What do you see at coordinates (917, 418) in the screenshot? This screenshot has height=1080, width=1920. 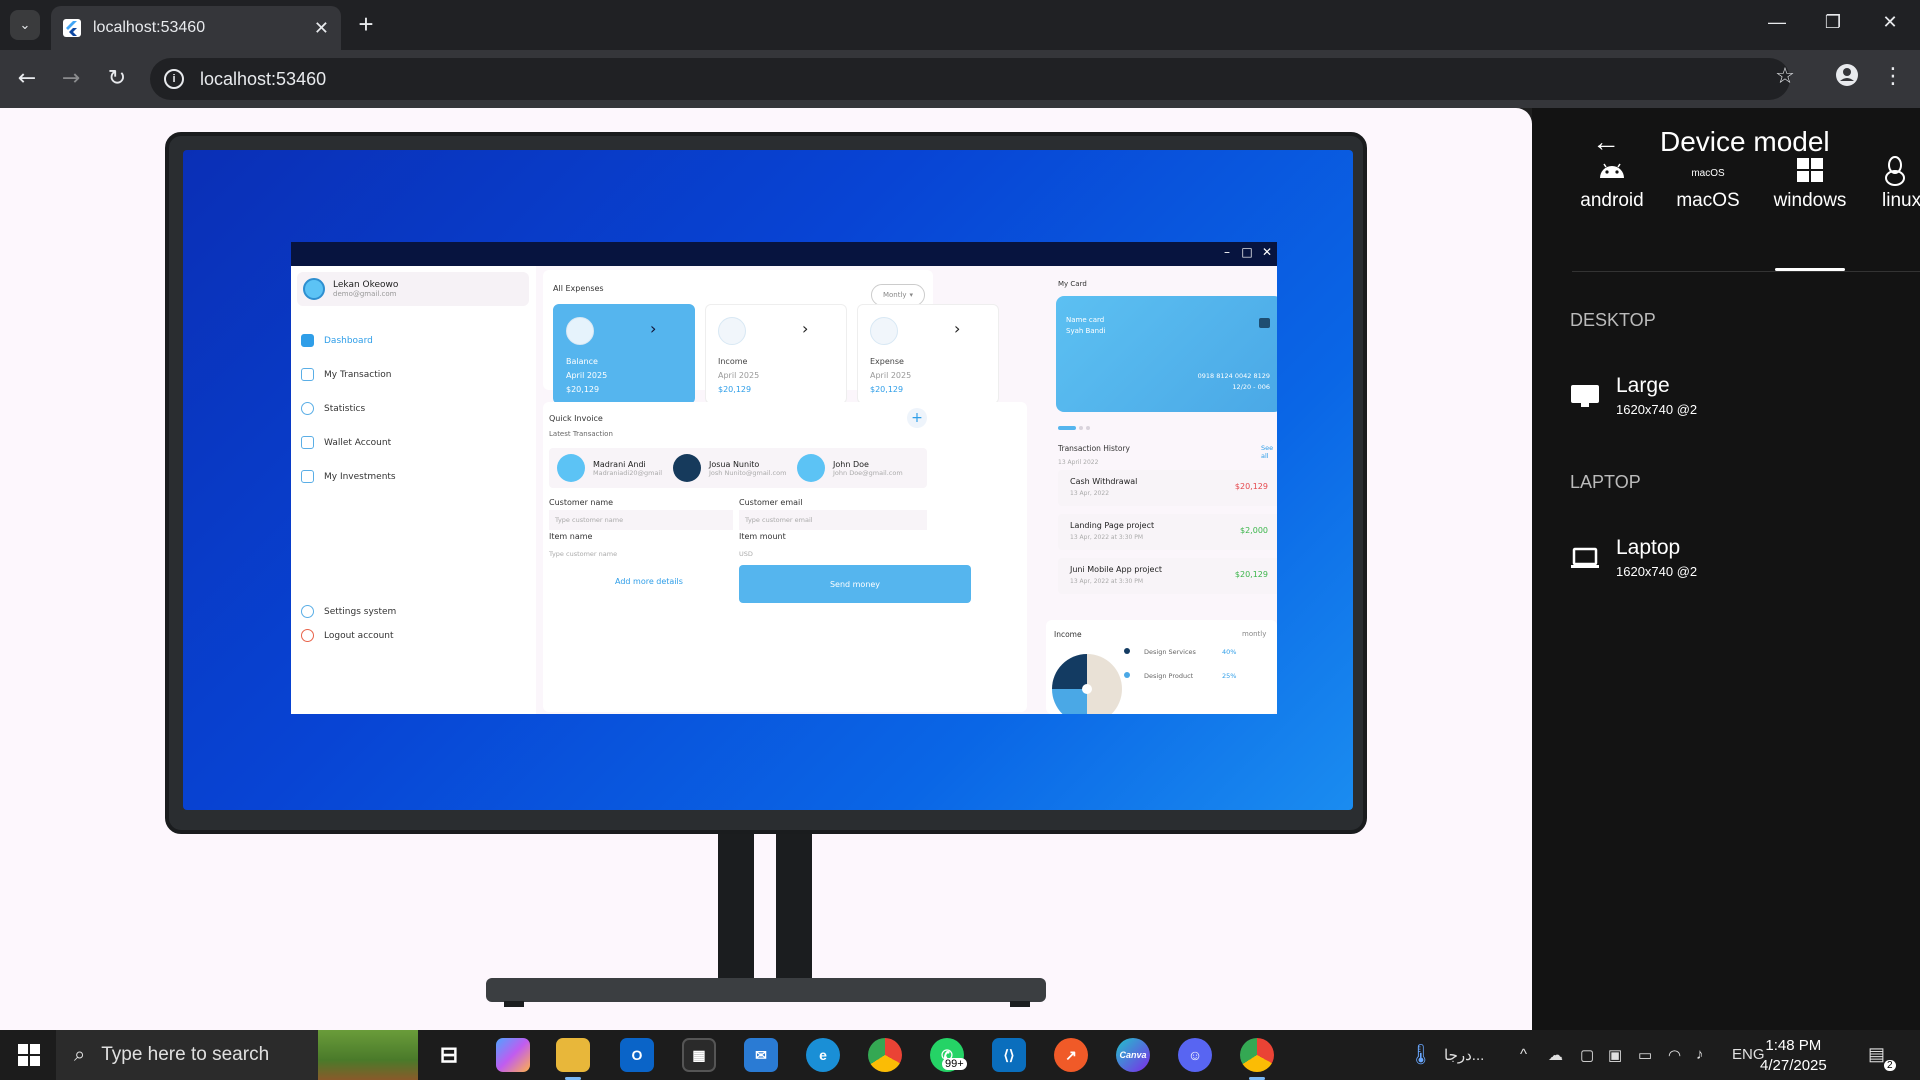 I see `add-invoice-button: +` at bounding box center [917, 418].